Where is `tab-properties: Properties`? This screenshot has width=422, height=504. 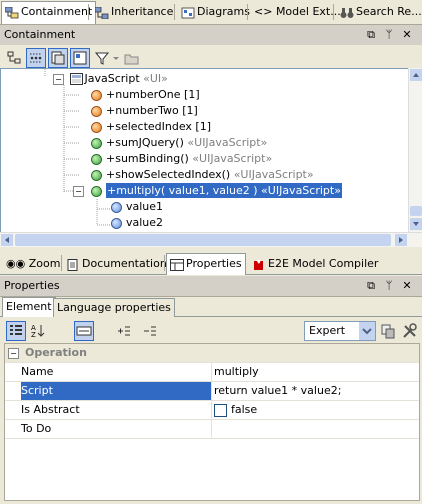 tab-properties: Properties is located at coordinates (206, 264).